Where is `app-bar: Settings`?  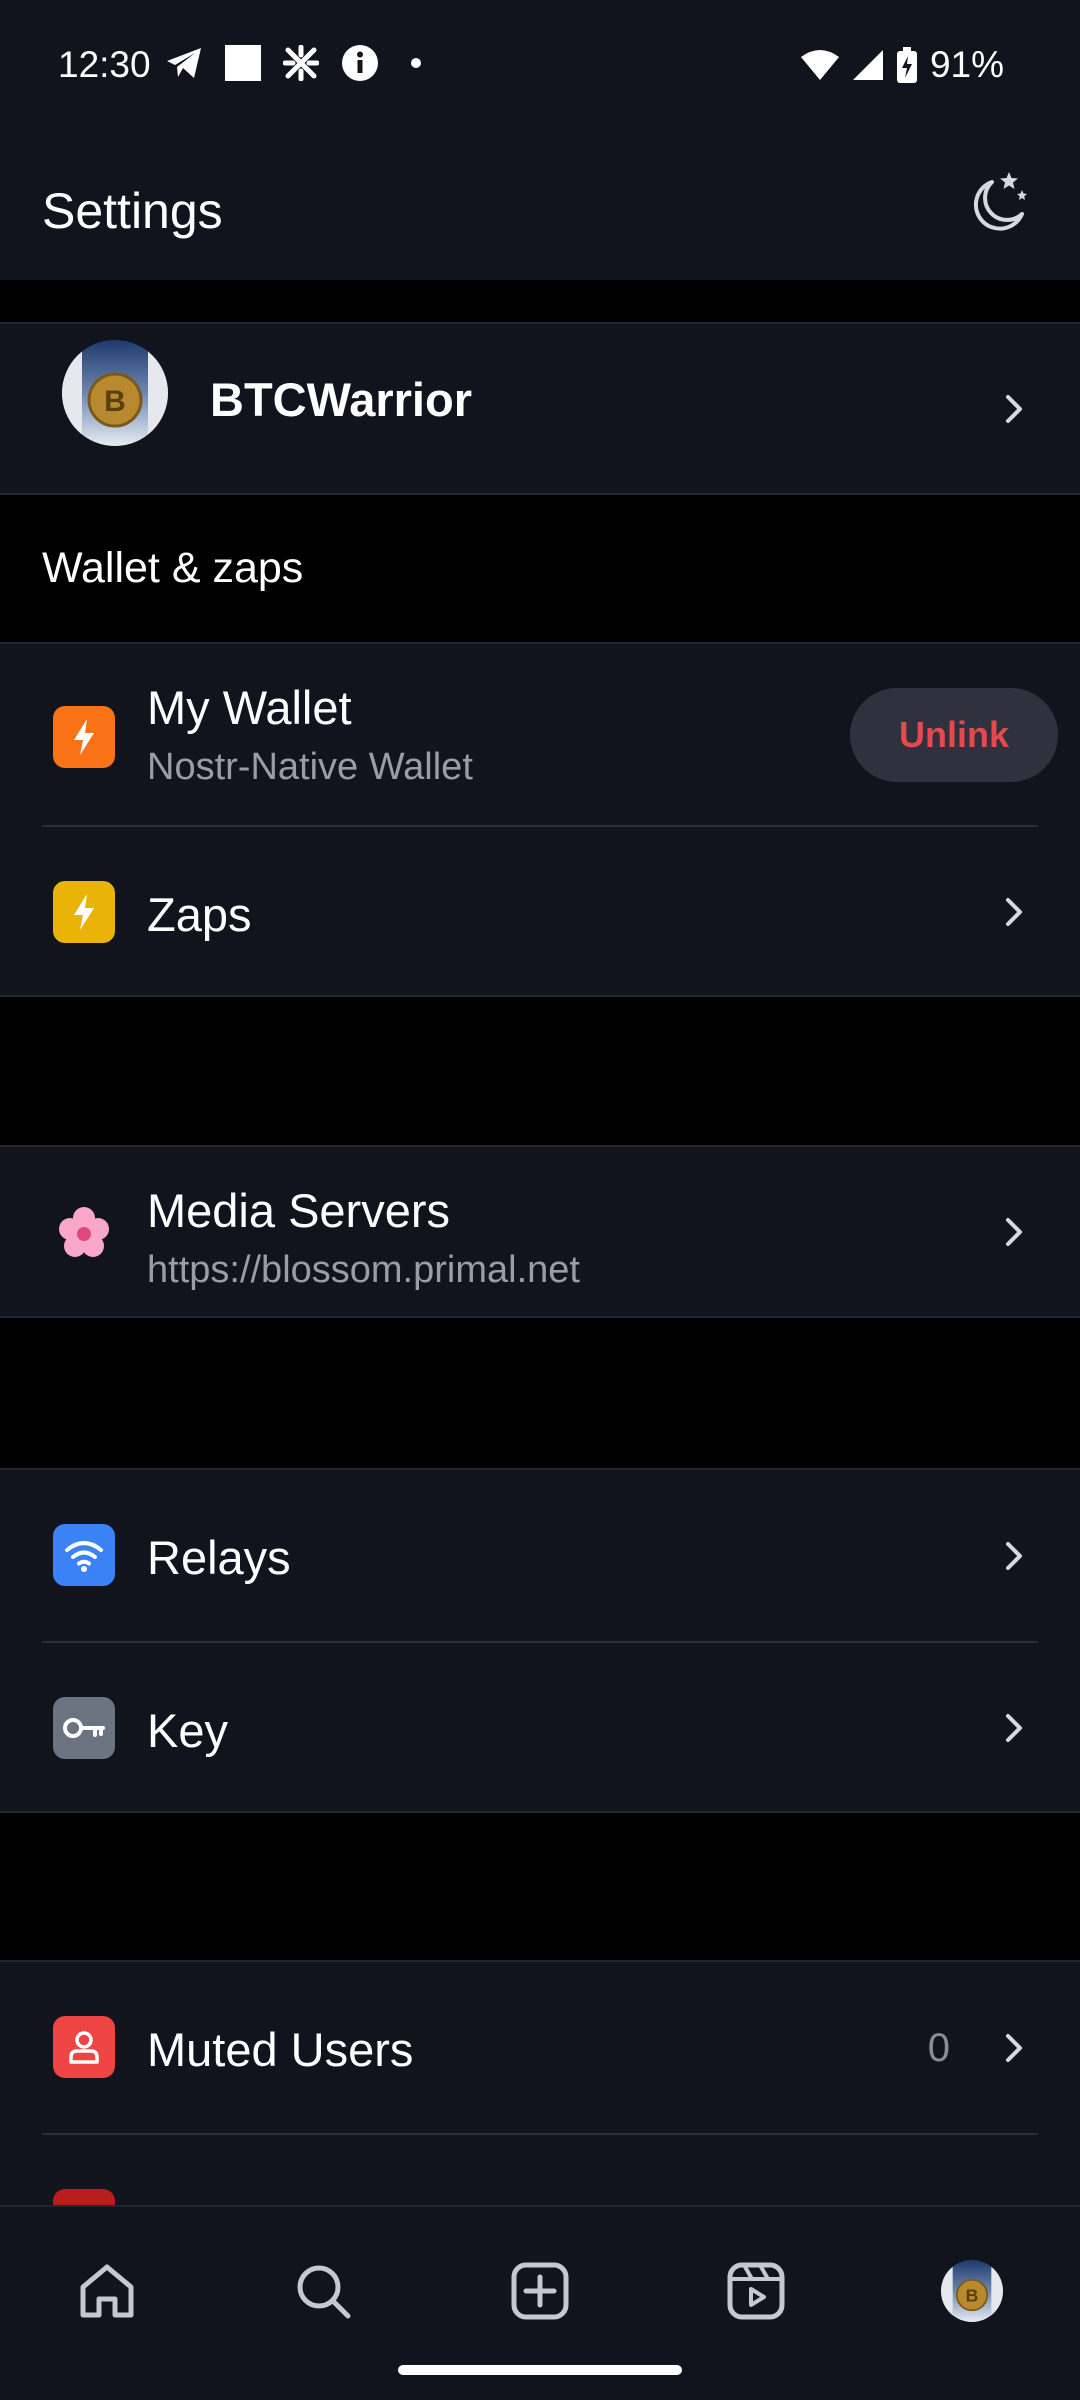
app-bar: Settings is located at coordinates (540, 205).